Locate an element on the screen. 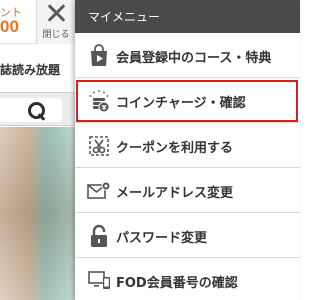 The height and width of the screenshot is (300, 320). menu-item-label: パスワード変更 is located at coordinates (162, 238).